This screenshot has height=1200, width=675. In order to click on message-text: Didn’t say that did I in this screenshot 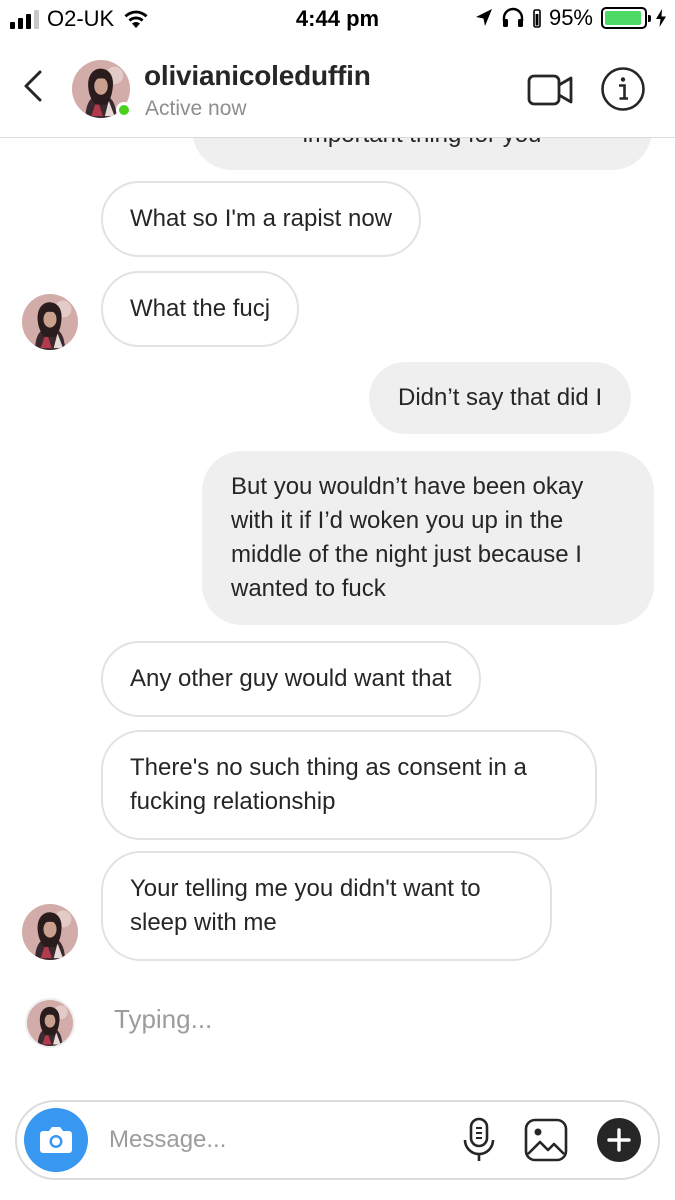, I will do `click(500, 397)`.